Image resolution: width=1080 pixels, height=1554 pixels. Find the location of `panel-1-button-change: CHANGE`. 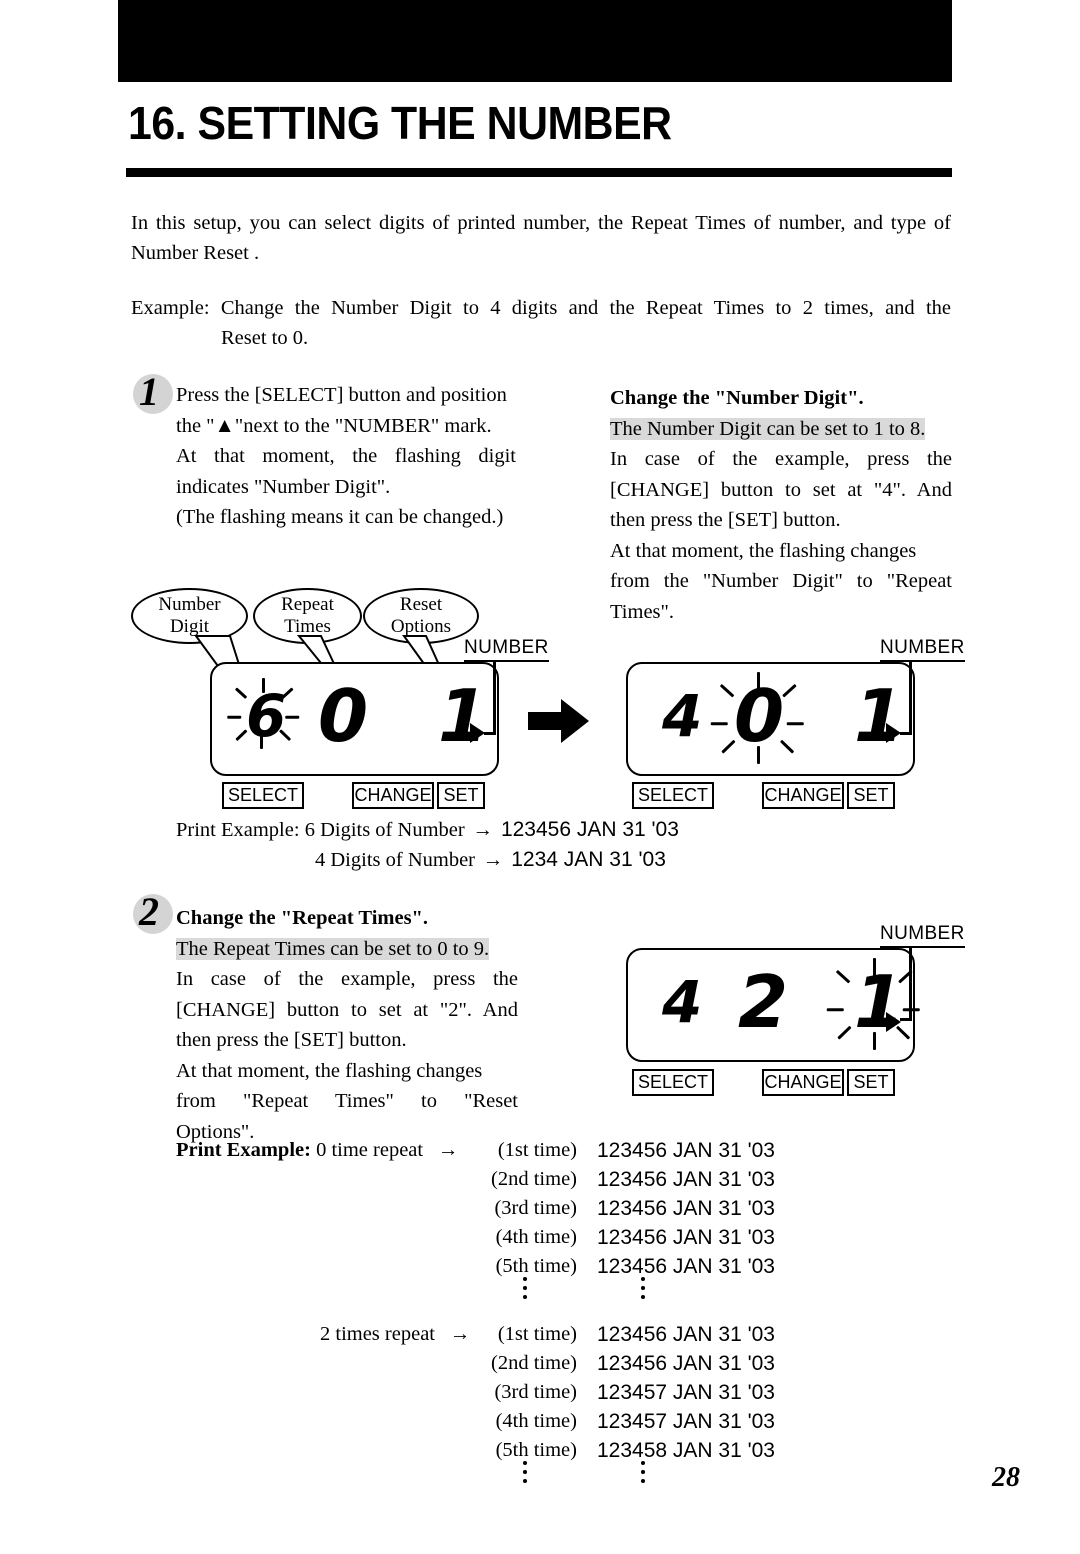

panel-1-button-change: CHANGE is located at coordinates (393, 795).